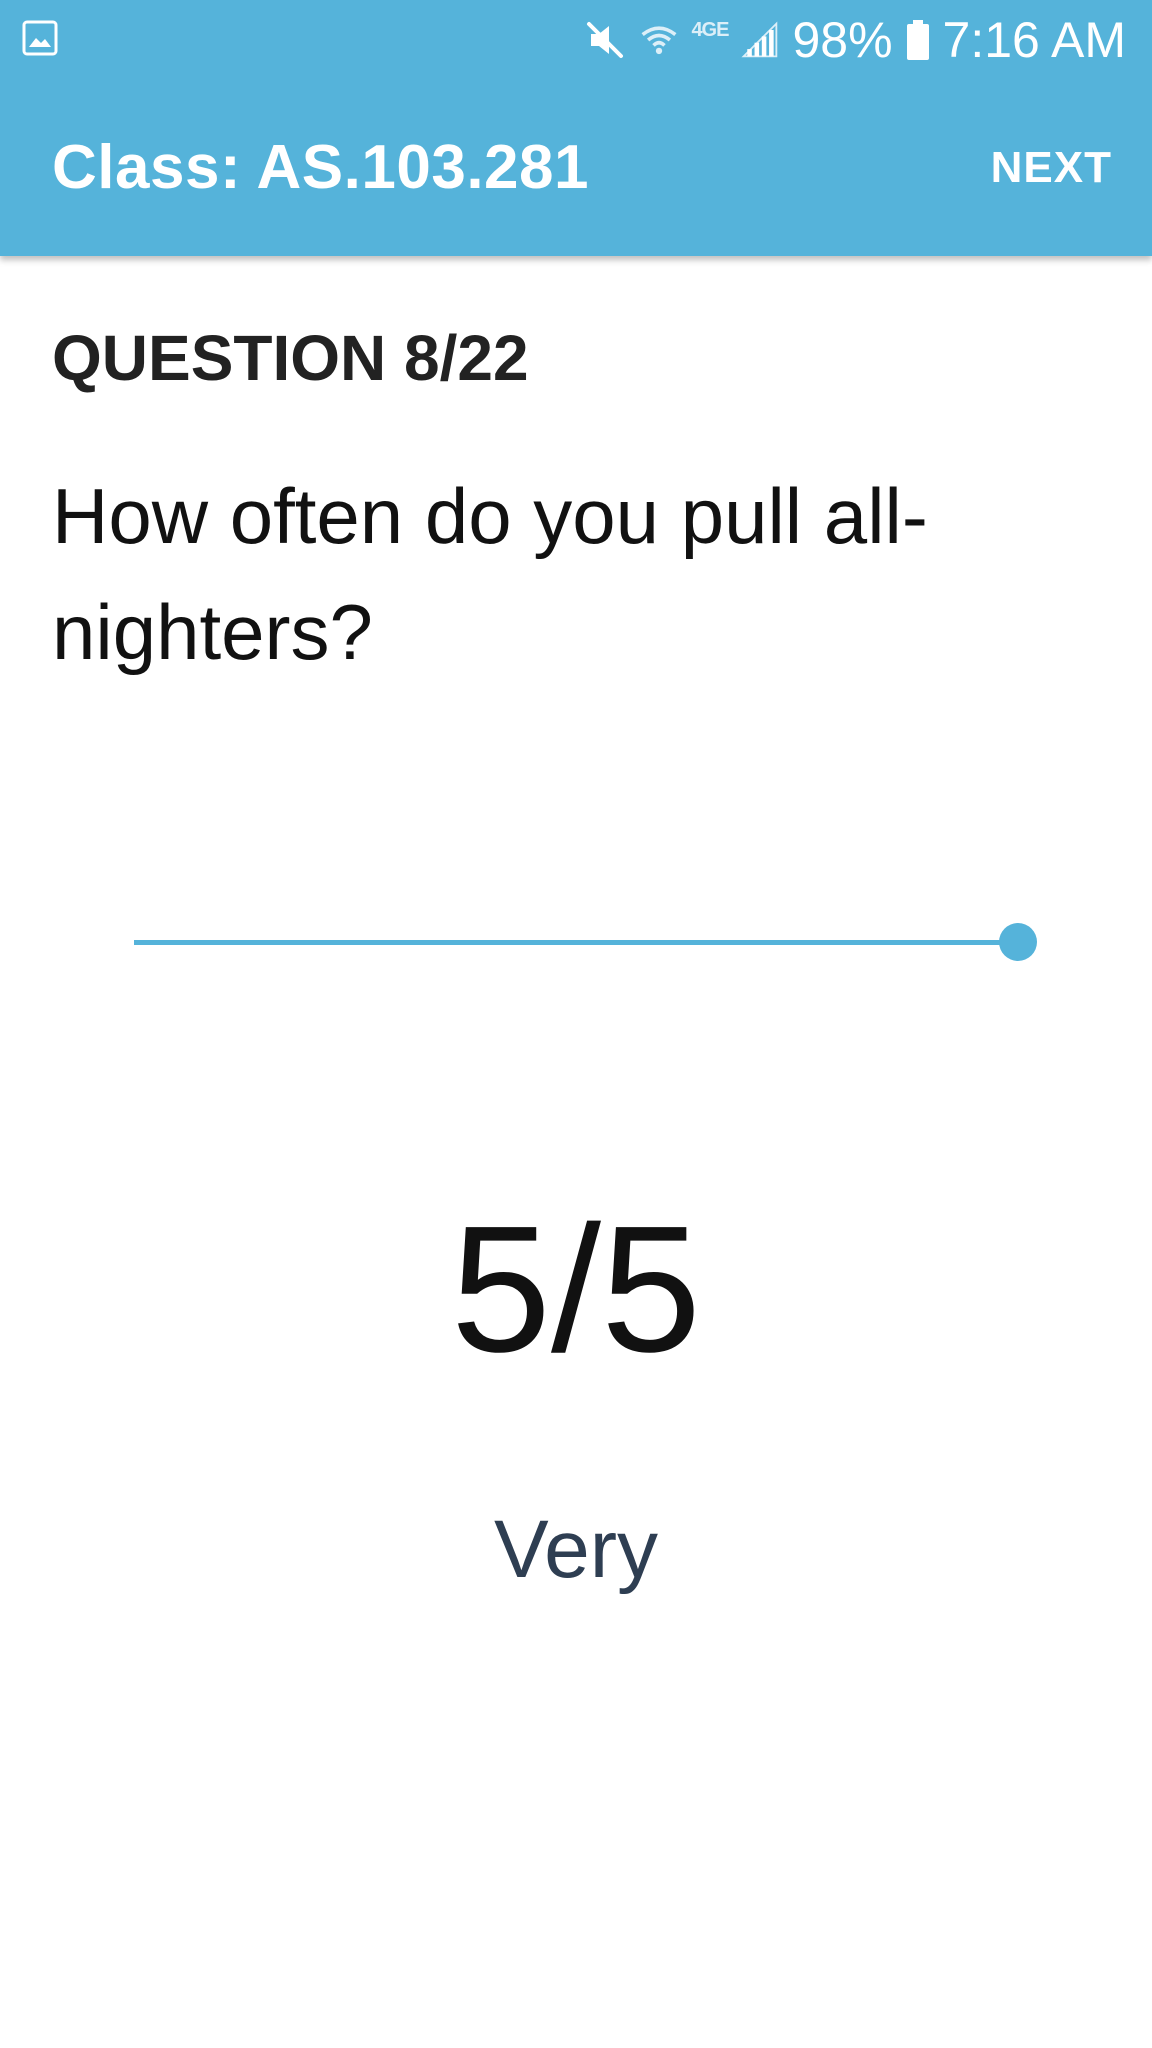  I want to click on signal-icon, so click(759, 39).